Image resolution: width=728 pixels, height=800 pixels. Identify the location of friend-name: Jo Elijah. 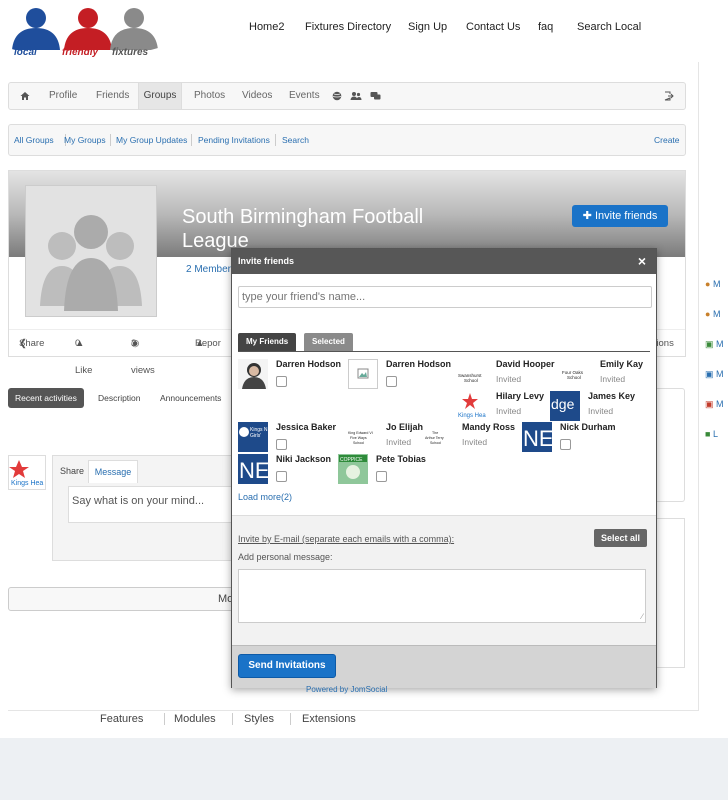
(405, 427).